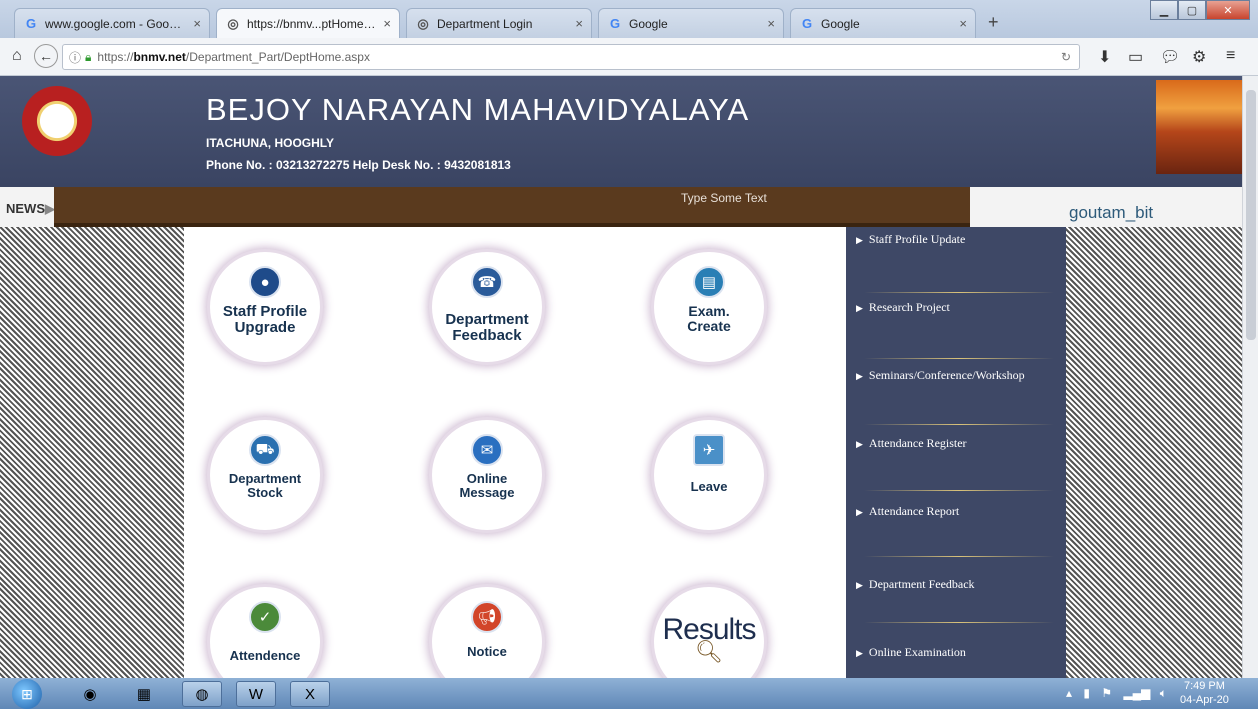  What do you see at coordinates (265, 655) in the screenshot?
I see `tile-label: Attendence` at bounding box center [265, 655].